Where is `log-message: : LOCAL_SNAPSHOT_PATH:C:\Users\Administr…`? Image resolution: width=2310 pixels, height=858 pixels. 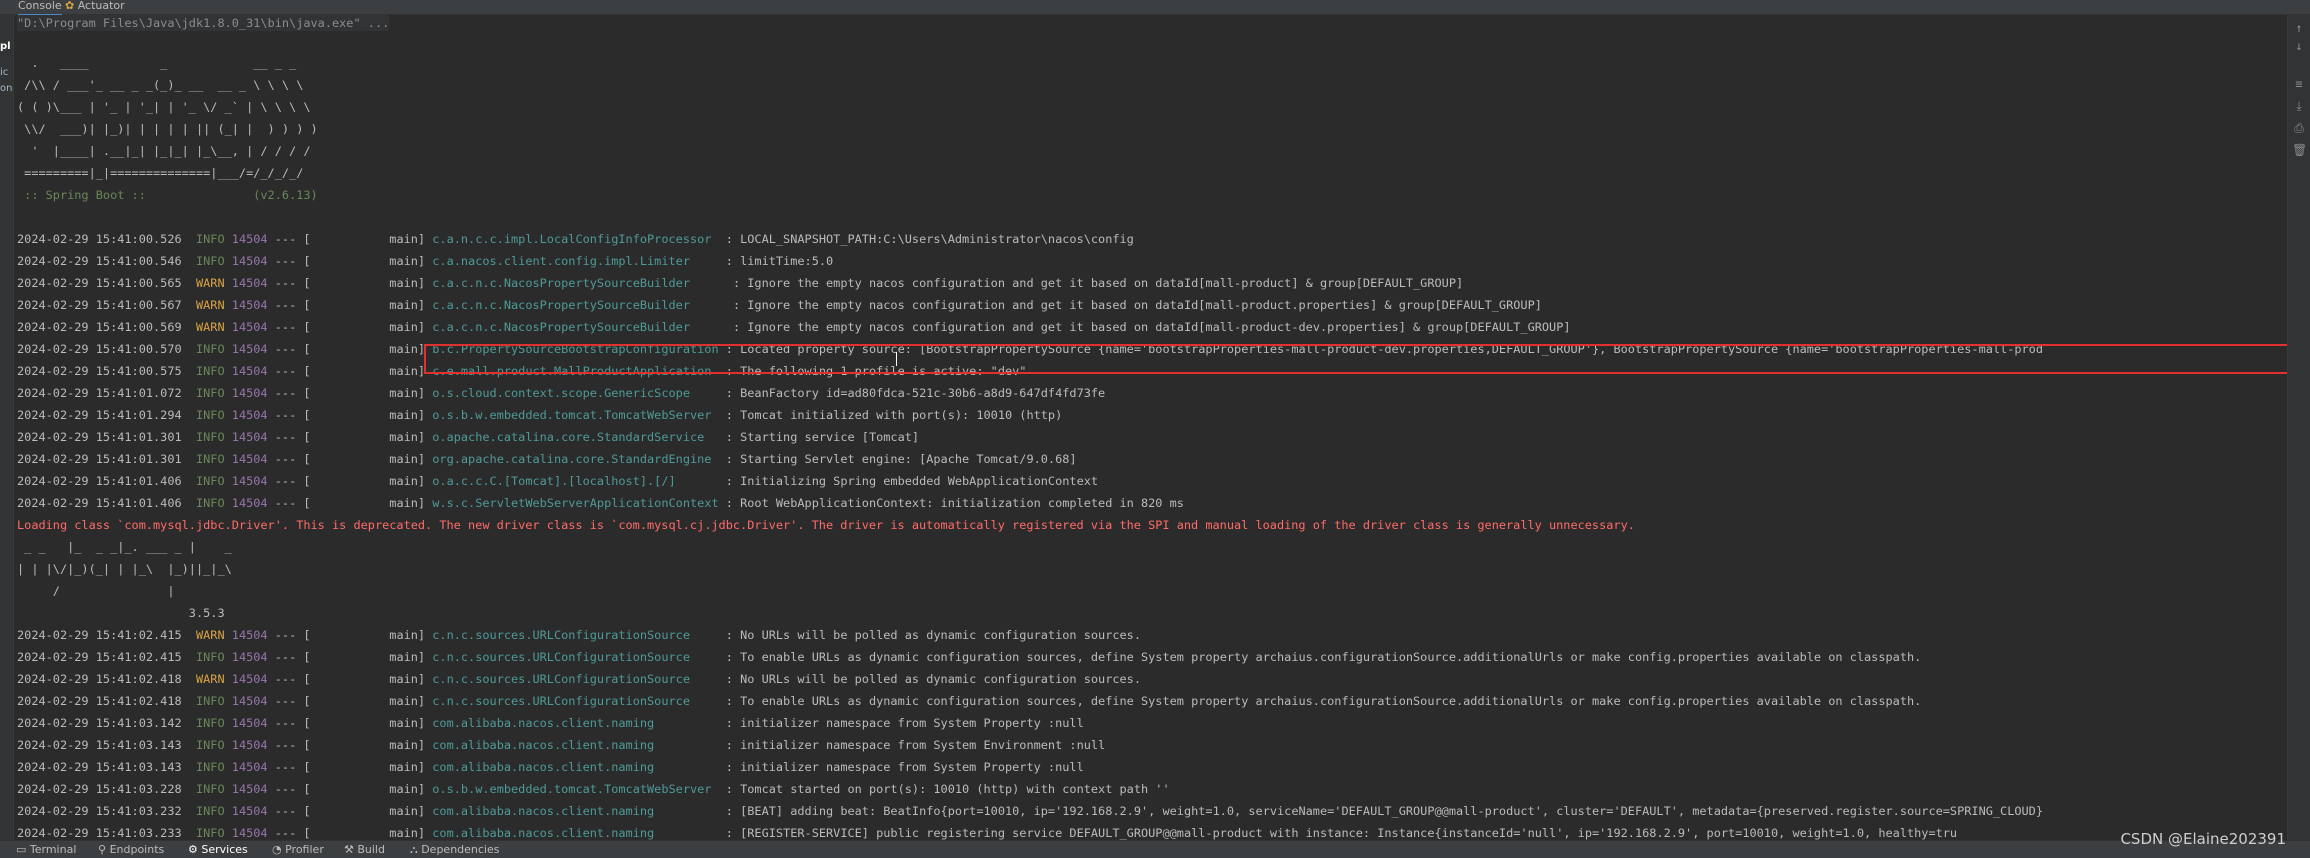
log-message: : LOCAL_SNAPSHOT_PATH:C:\Users\Administr… is located at coordinates (926, 239).